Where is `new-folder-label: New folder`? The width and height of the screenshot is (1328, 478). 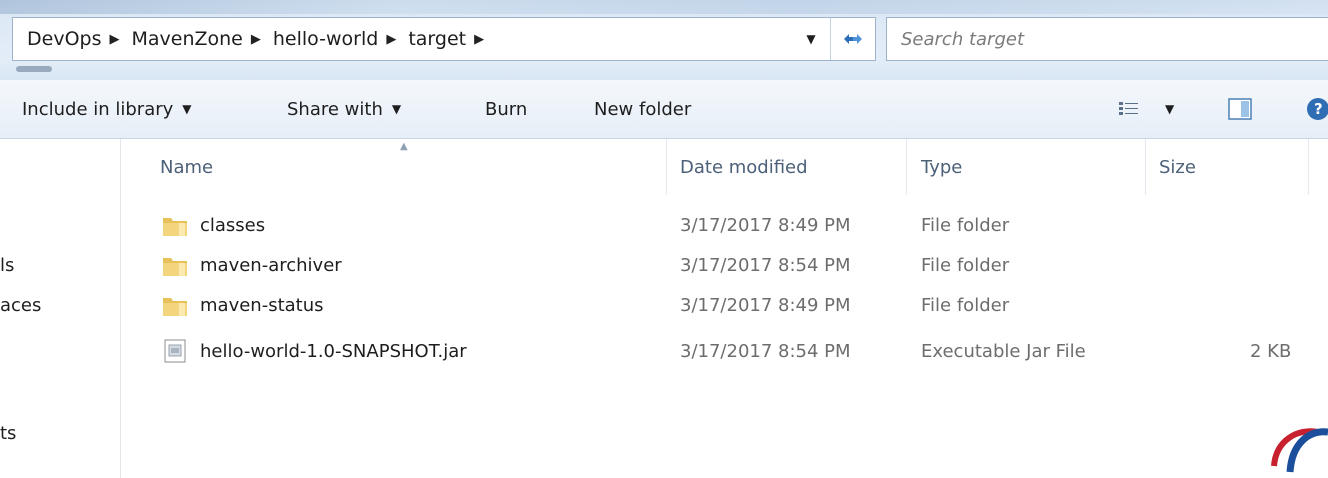 new-folder-label: New folder is located at coordinates (643, 109).